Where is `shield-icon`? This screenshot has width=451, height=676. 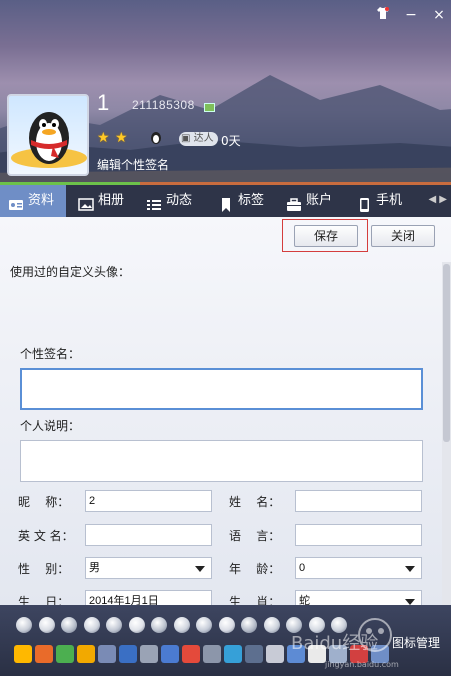
shield-icon is located at coordinates (181, 625).